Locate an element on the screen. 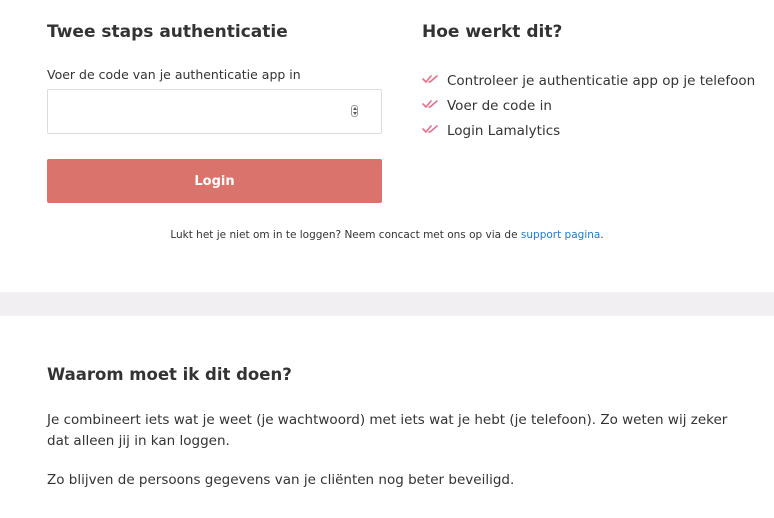  spinner-up-icon is located at coordinates (355, 108).